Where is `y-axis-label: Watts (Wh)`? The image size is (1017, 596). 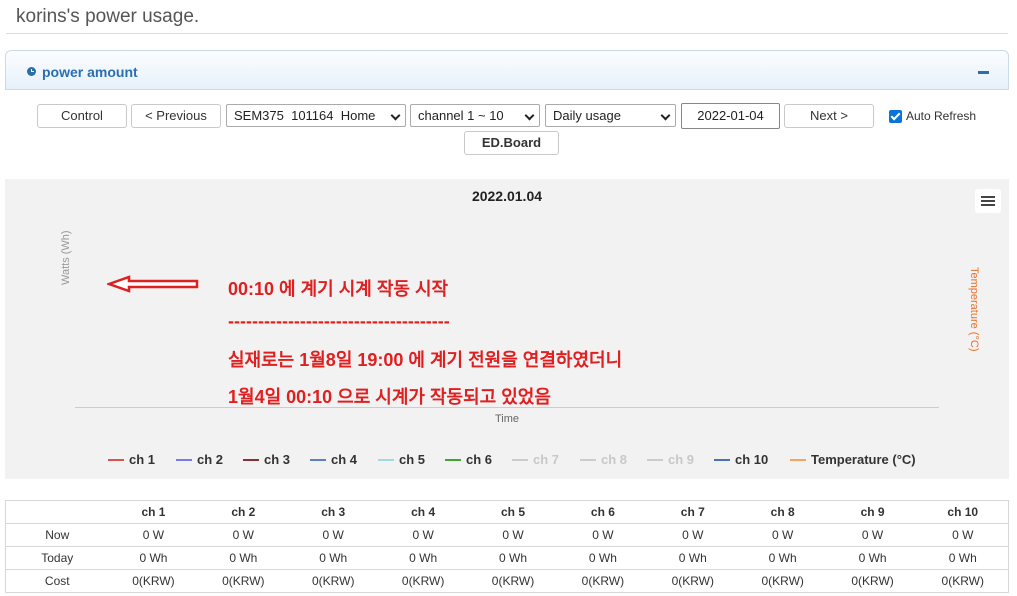
y-axis-label: Watts (Wh) is located at coordinates (66, 257).